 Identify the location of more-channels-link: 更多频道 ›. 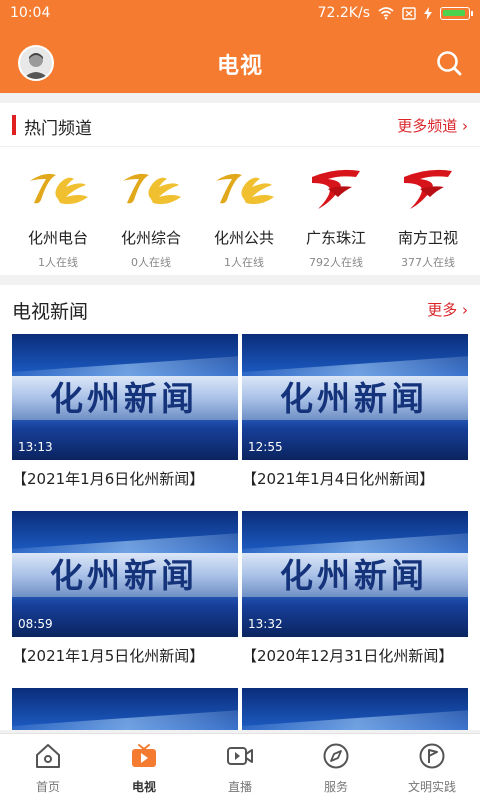
(432, 125).